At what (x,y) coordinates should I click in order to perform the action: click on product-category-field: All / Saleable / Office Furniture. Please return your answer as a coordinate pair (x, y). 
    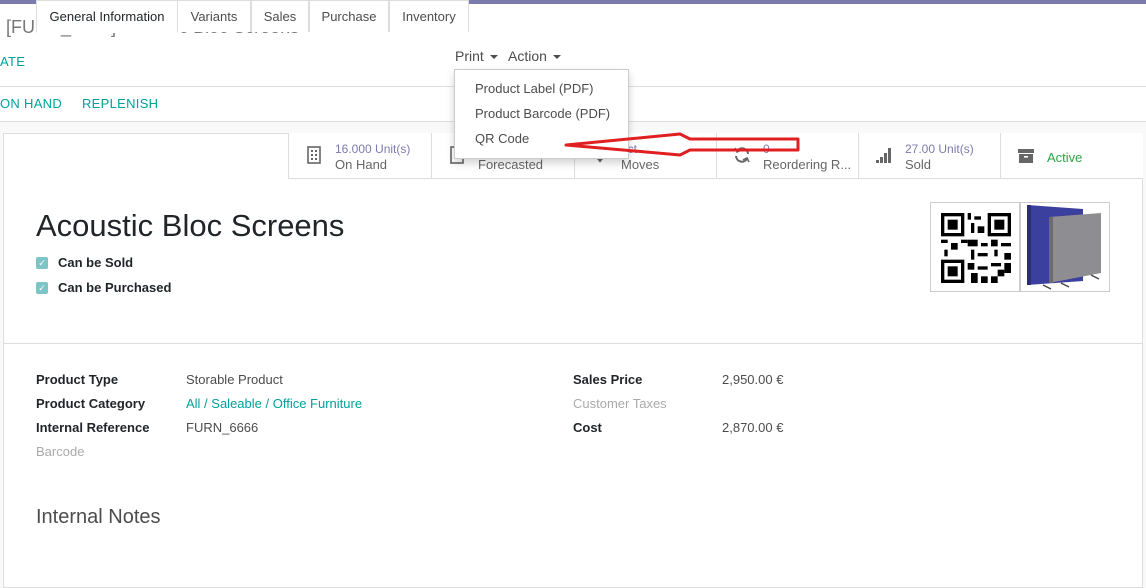
    Looking at the image, I should click on (274, 403).